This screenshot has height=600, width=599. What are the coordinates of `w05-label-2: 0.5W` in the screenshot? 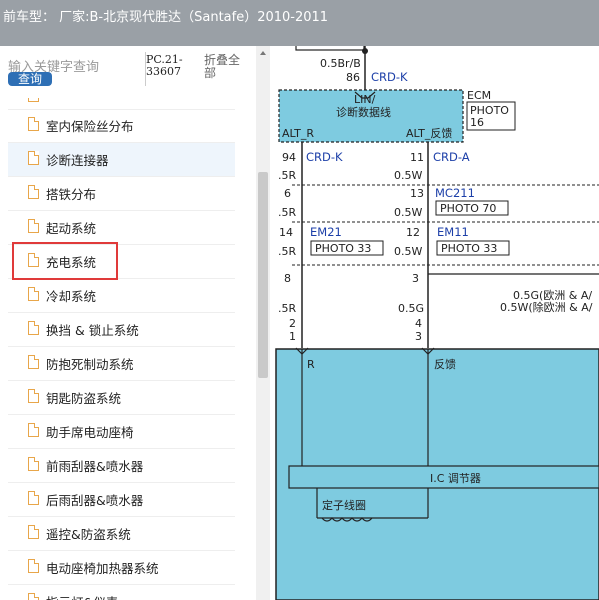 It's located at (408, 212).